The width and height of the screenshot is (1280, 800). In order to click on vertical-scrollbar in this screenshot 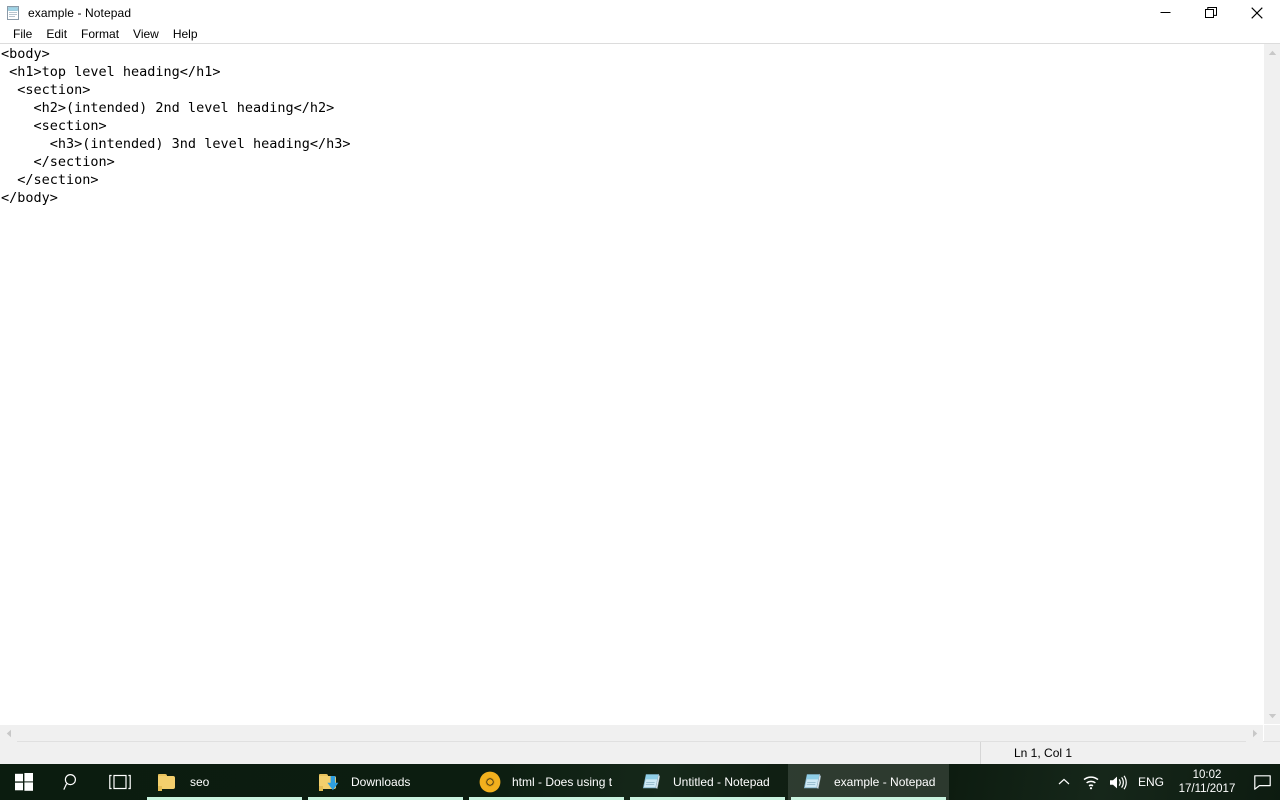, I will do `click(1271, 384)`.